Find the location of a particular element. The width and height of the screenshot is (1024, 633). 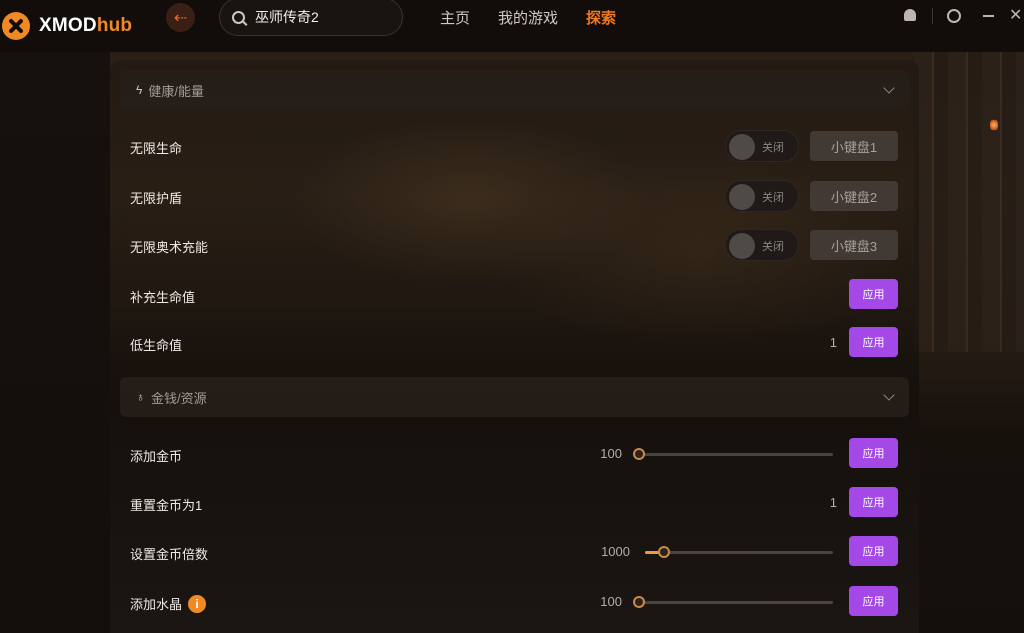

search-value: 巫师传奇2 is located at coordinates (287, 17).